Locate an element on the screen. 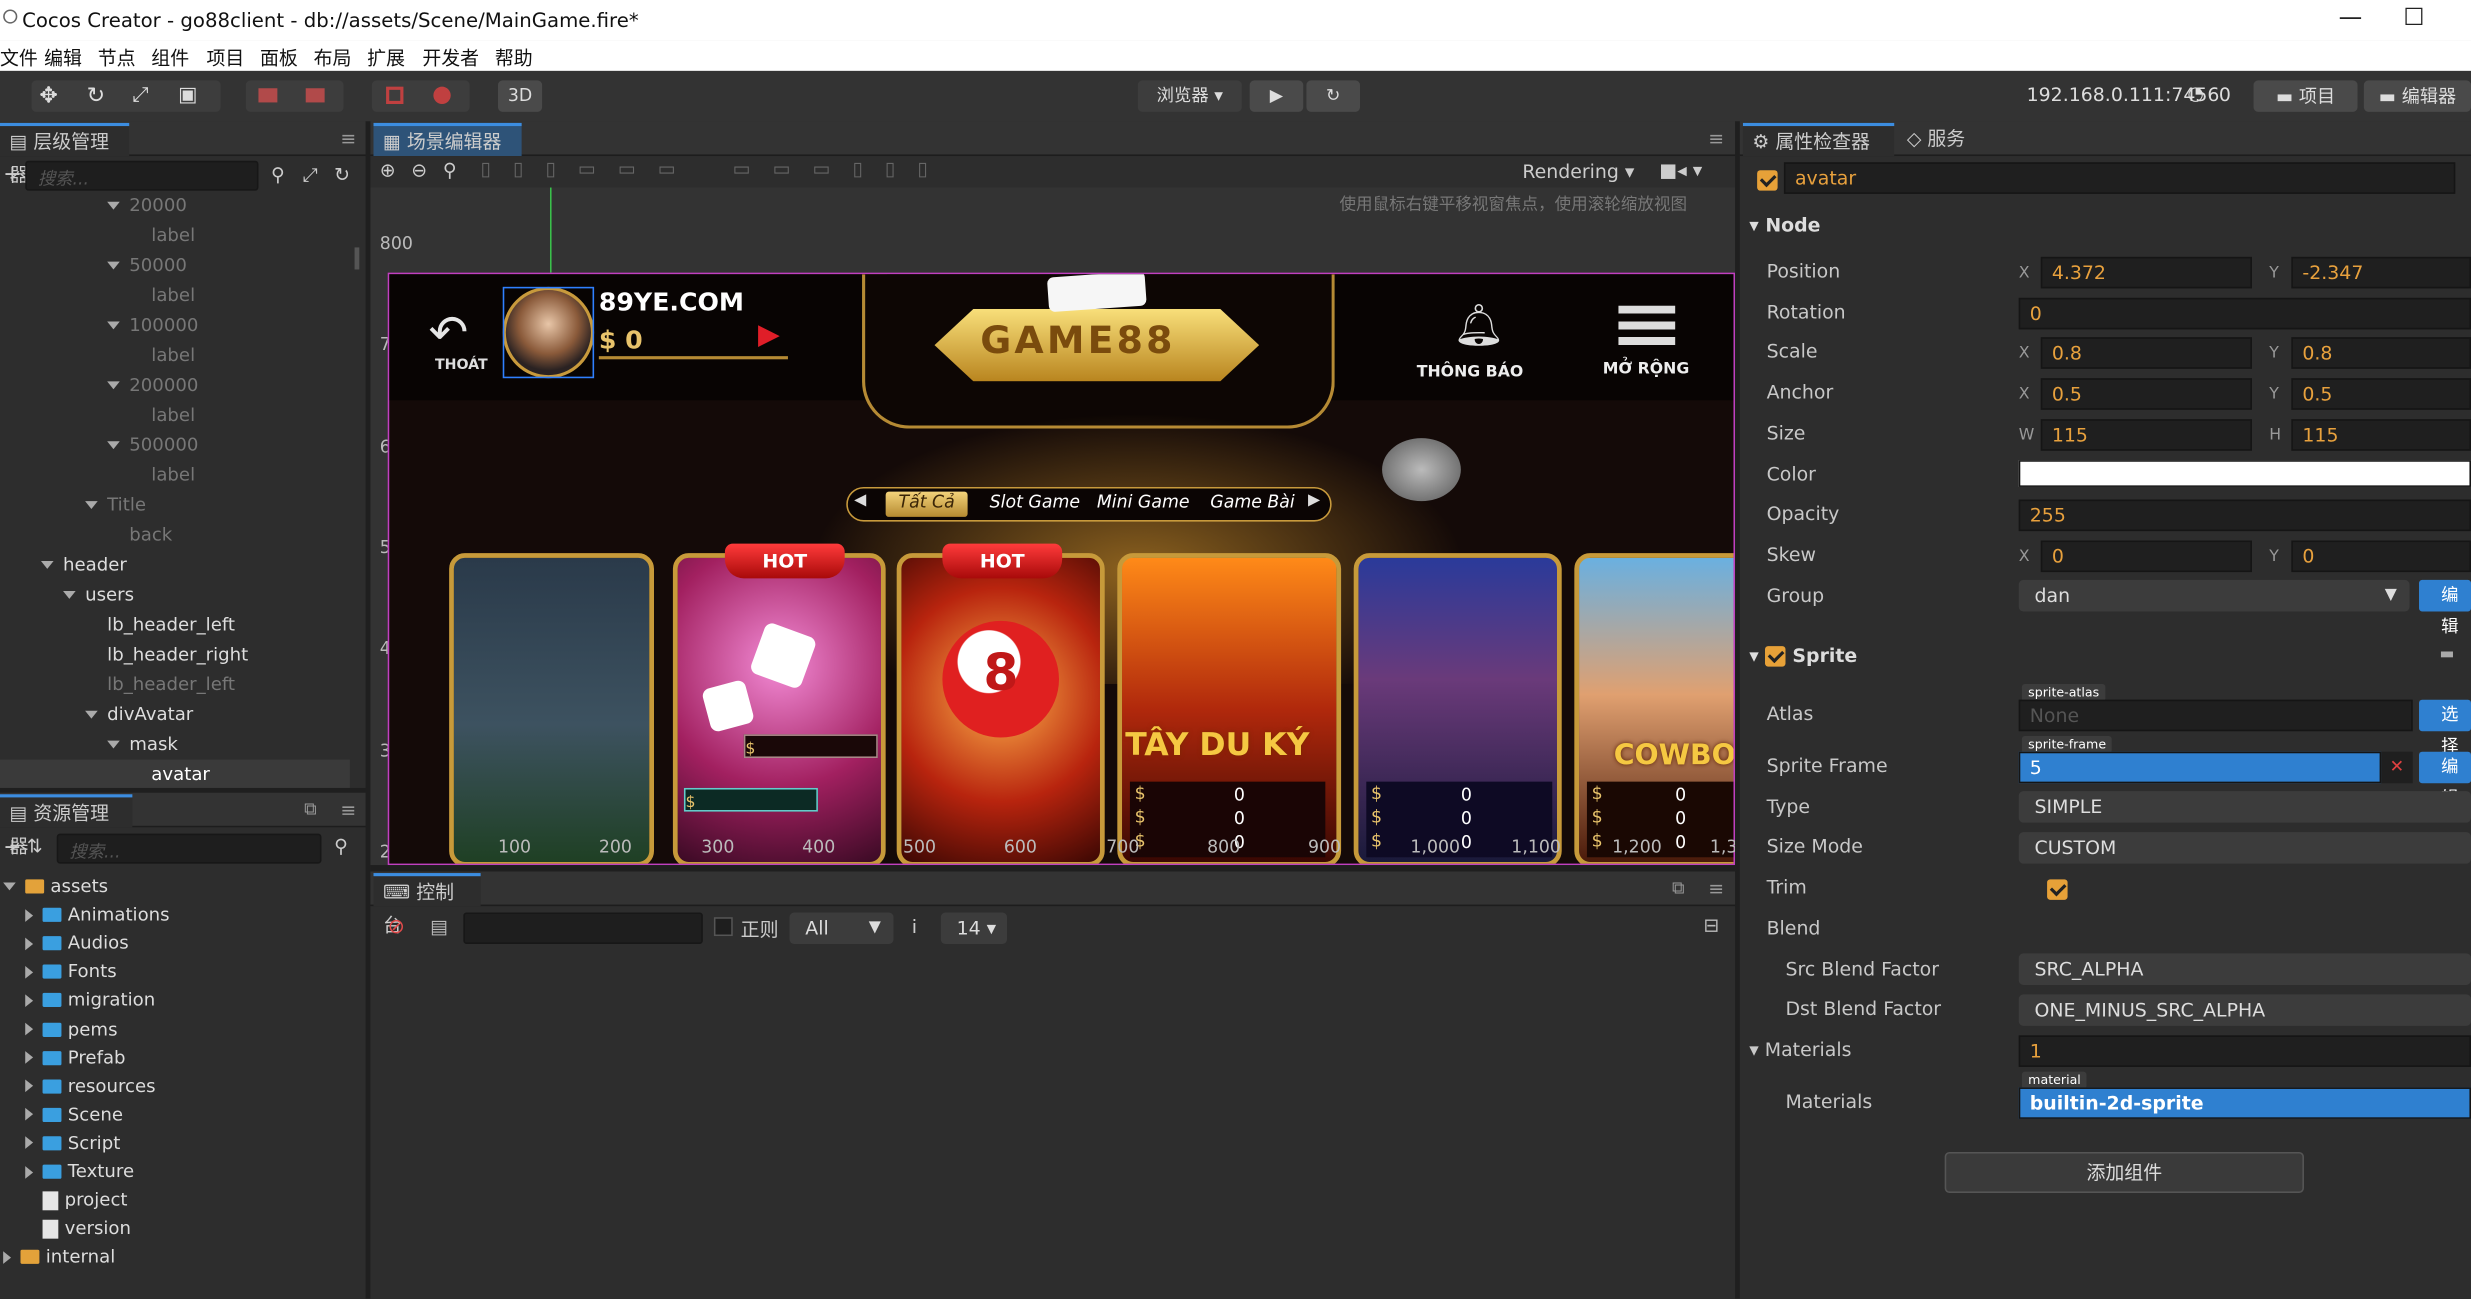  rotation-input: 0 is located at coordinates (2244, 313).